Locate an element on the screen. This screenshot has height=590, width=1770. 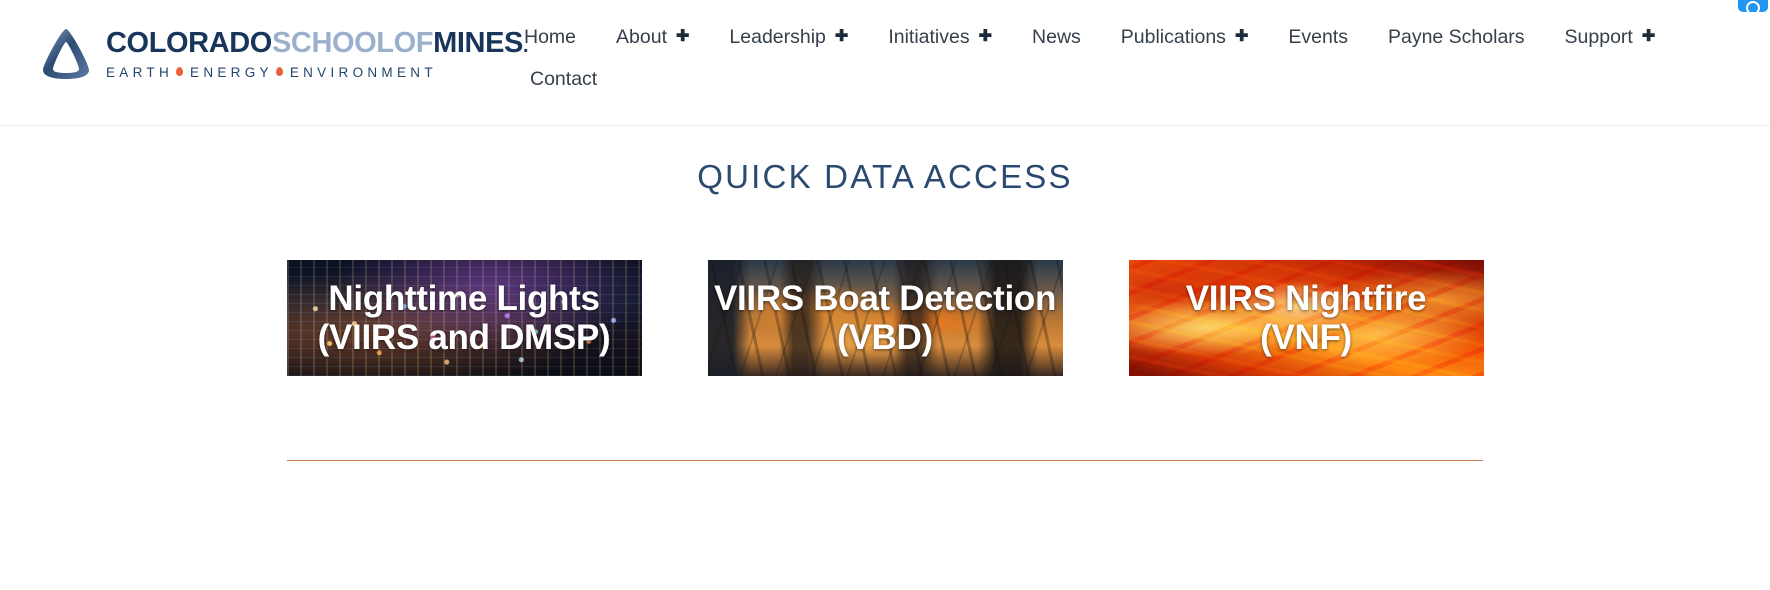
nav-item-contact: Contact is located at coordinates (563, 79).